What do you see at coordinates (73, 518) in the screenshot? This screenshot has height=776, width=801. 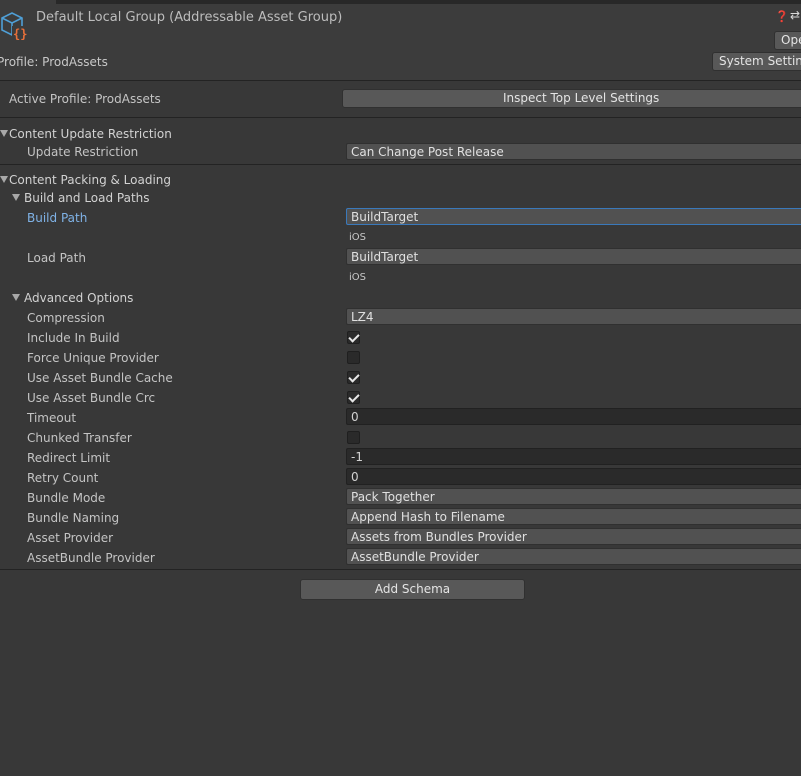 I see `bundle-naming-label: Bundle Naming` at bounding box center [73, 518].